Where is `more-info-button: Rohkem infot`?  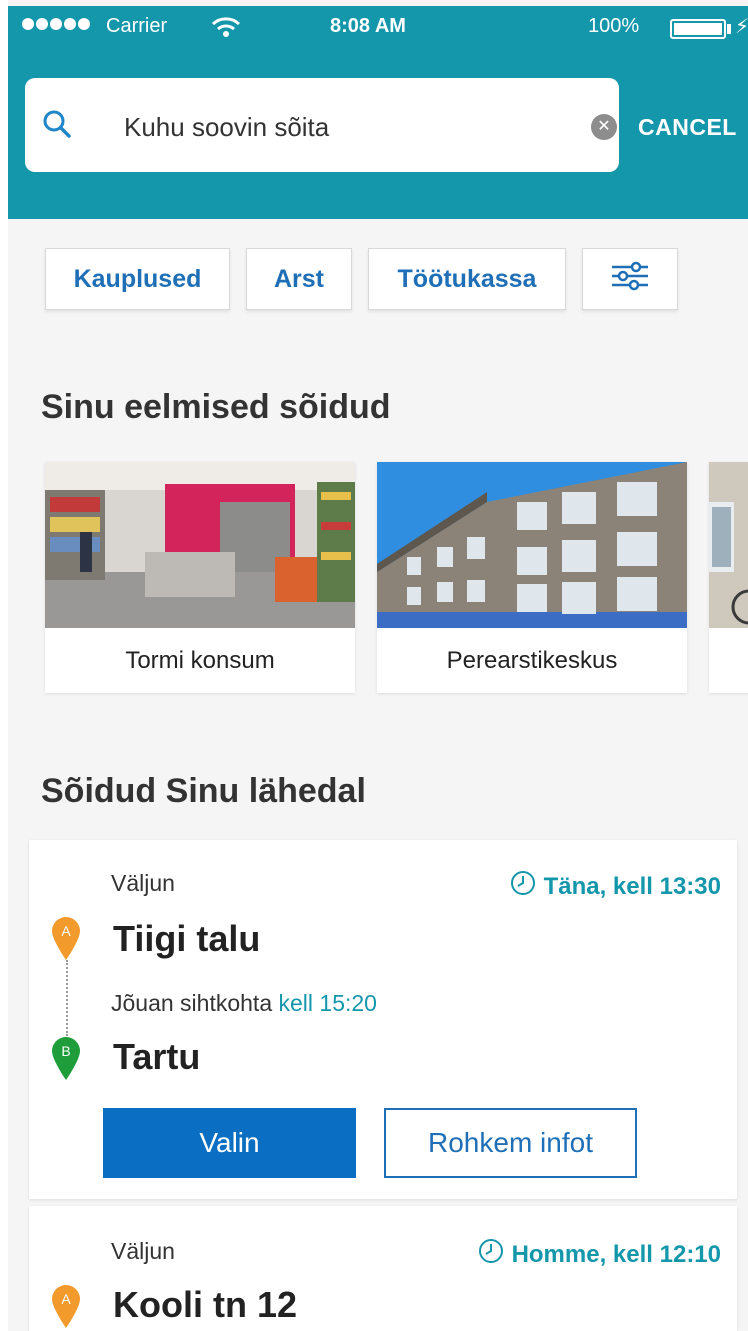 more-info-button: Rohkem infot is located at coordinates (510, 1143).